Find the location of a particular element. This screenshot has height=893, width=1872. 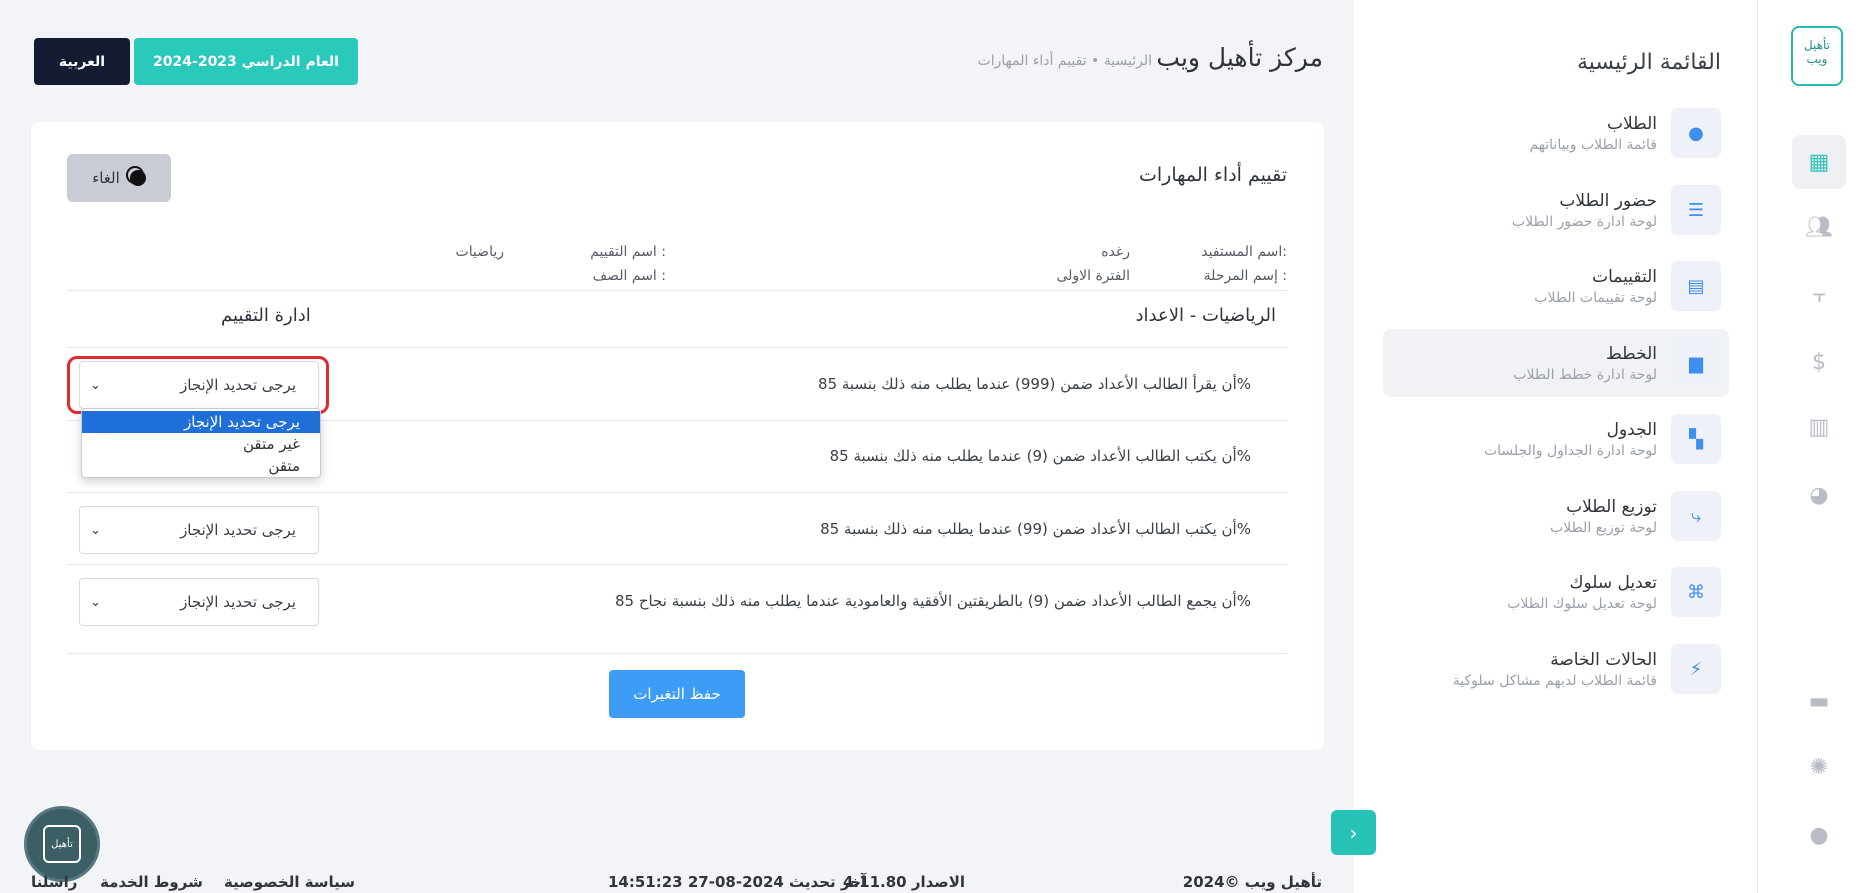

footer-last-update: آخر تحديث 2024-08-27 14:51:23 is located at coordinates (737, 882).